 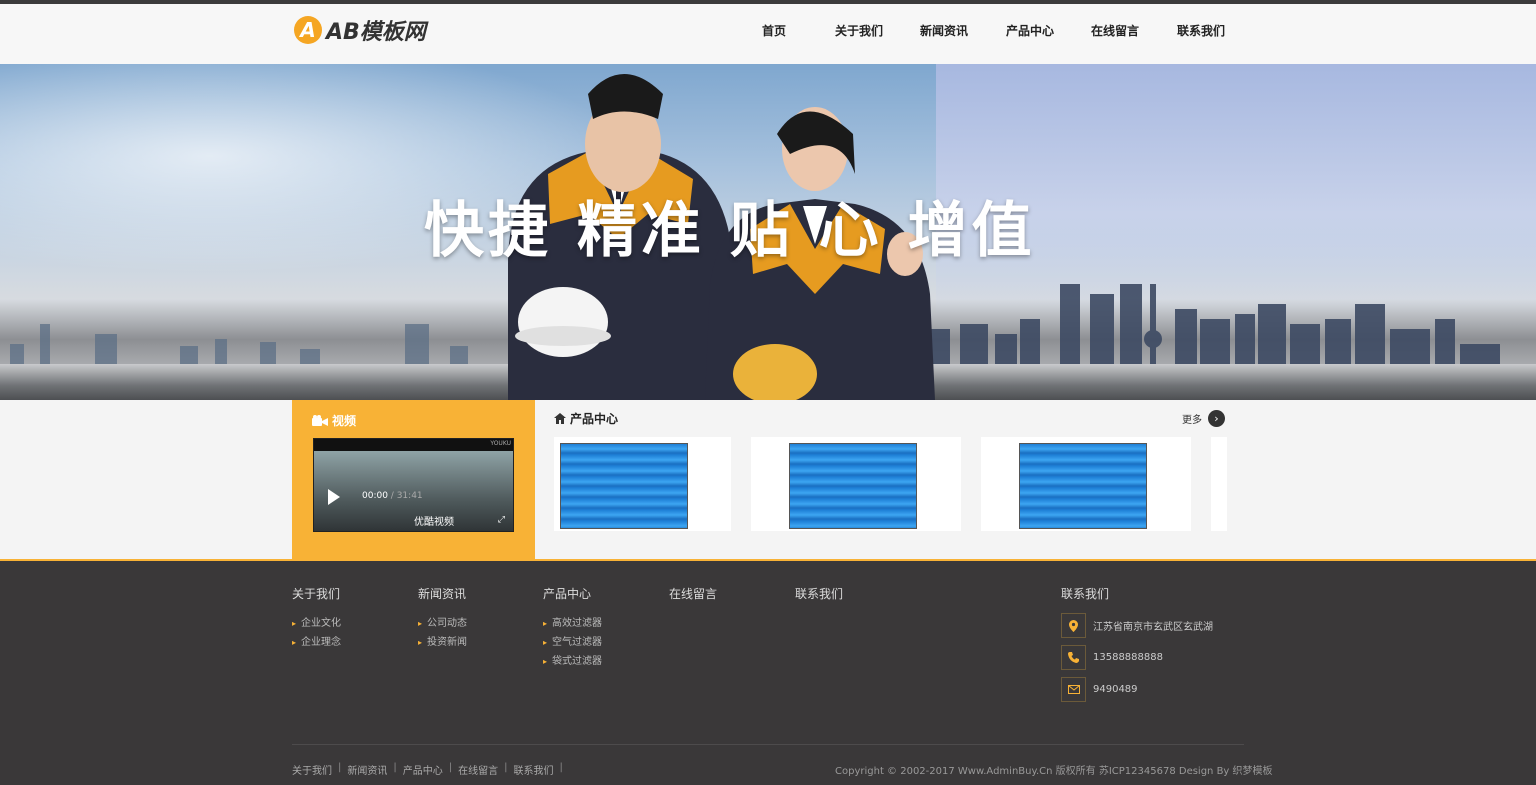 I want to click on contact-address: 江苏省南京市玄武区玄武湖, so click(x=1137, y=625).